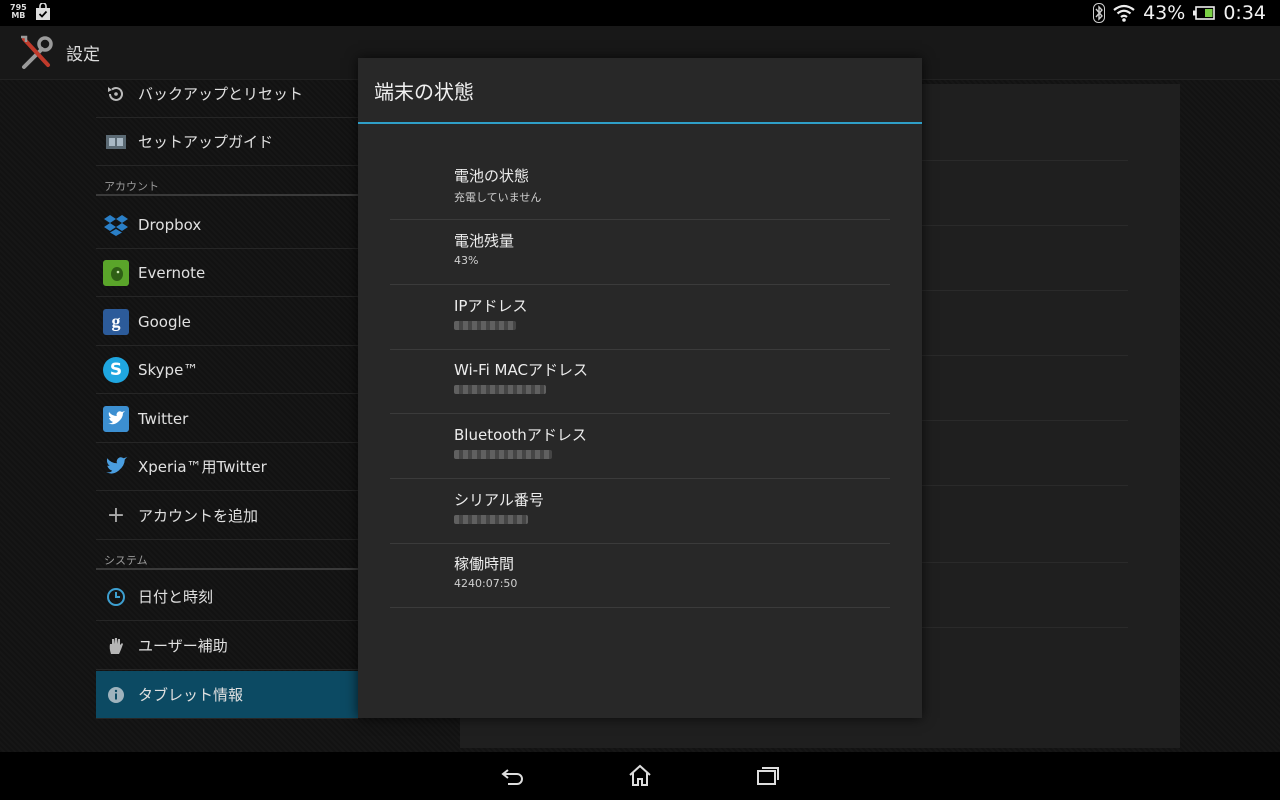  Describe the element at coordinates (116, 597) in the screenshot. I see `clock-icon` at that location.